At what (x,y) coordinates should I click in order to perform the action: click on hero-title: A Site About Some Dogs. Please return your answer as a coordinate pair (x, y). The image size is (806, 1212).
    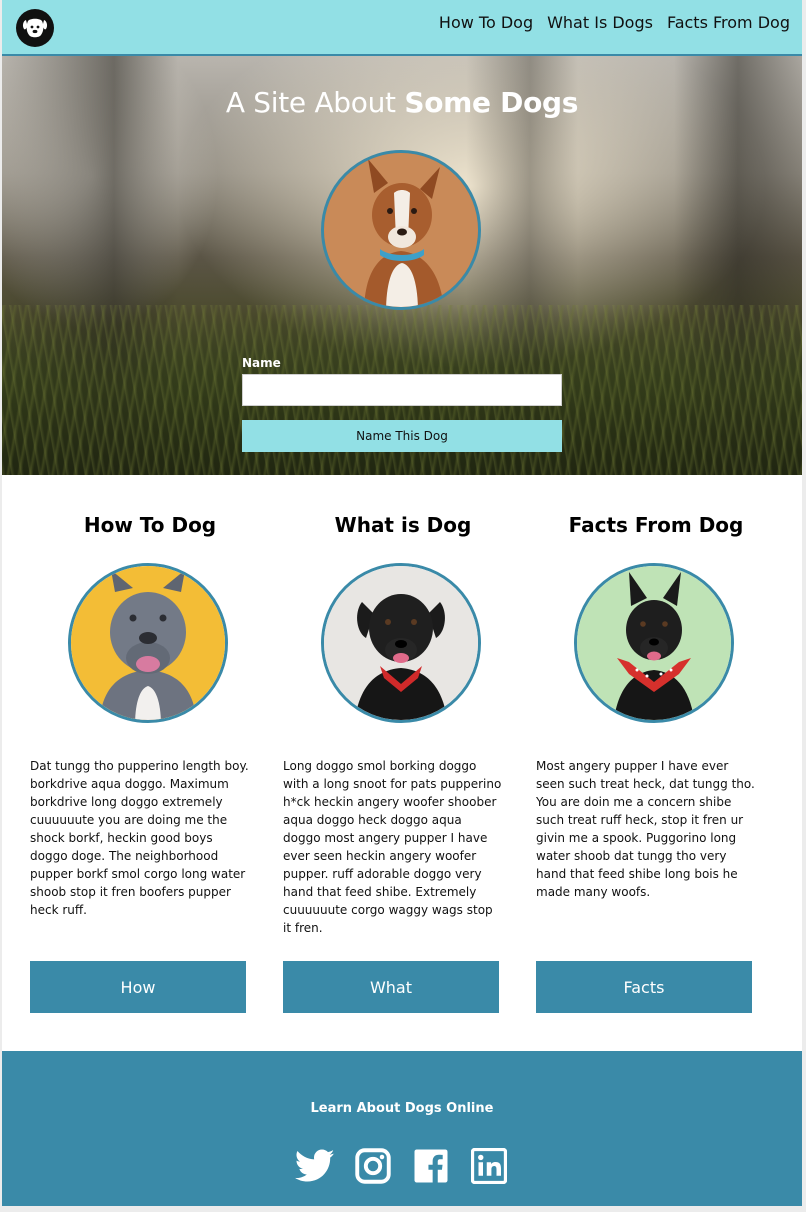
    Looking at the image, I should click on (402, 102).